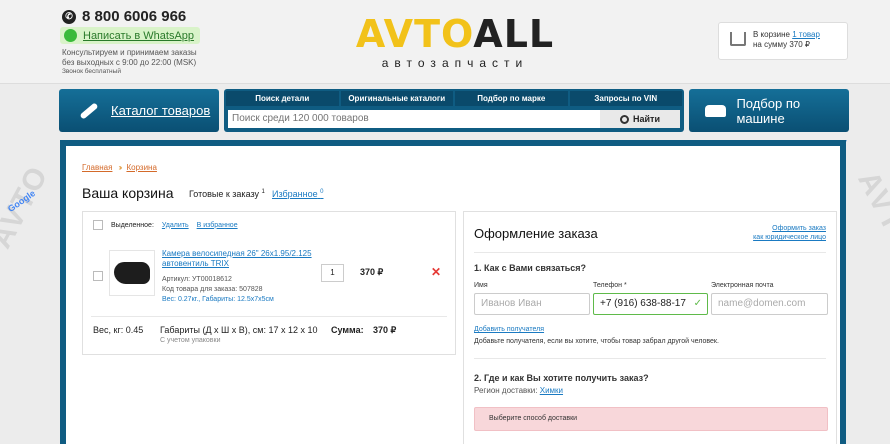 The width and height of the screenshot is (890, 444). What do you see at coordinates (514, 34) in the screenshot?
I see `logo-all: ALL` at bounding box center [514, 34].